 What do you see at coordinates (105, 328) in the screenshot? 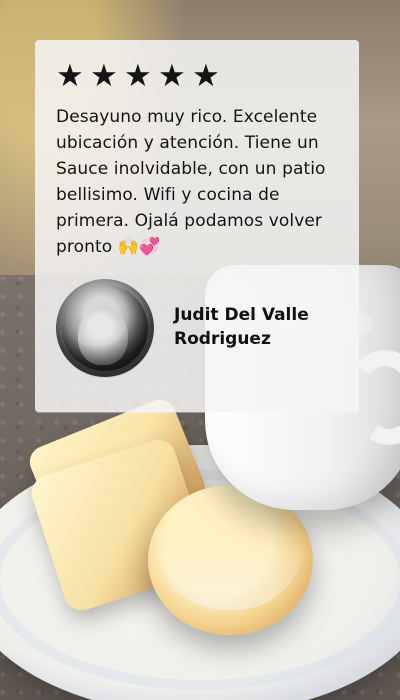
I see `reviewer-avatar` at bounding box center [105, 328].